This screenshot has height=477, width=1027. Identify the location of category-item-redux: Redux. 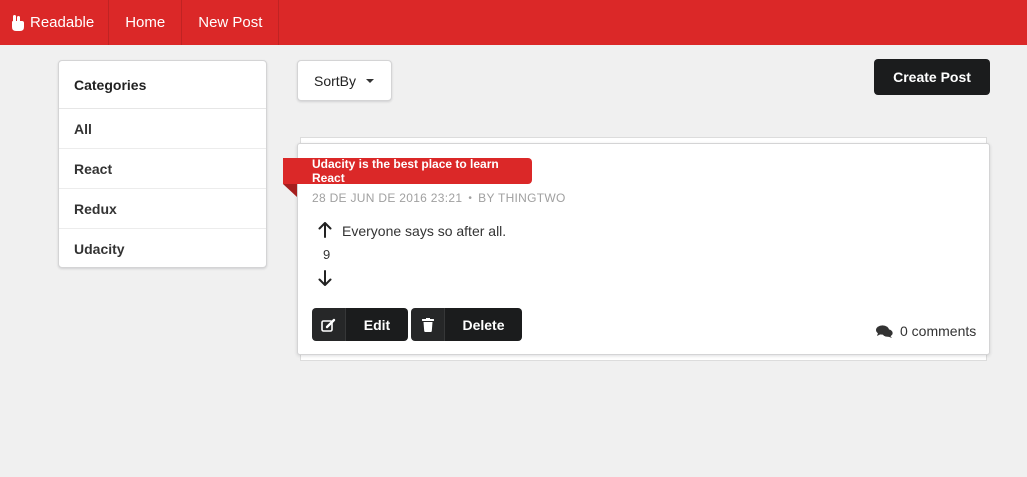
(162, 209).